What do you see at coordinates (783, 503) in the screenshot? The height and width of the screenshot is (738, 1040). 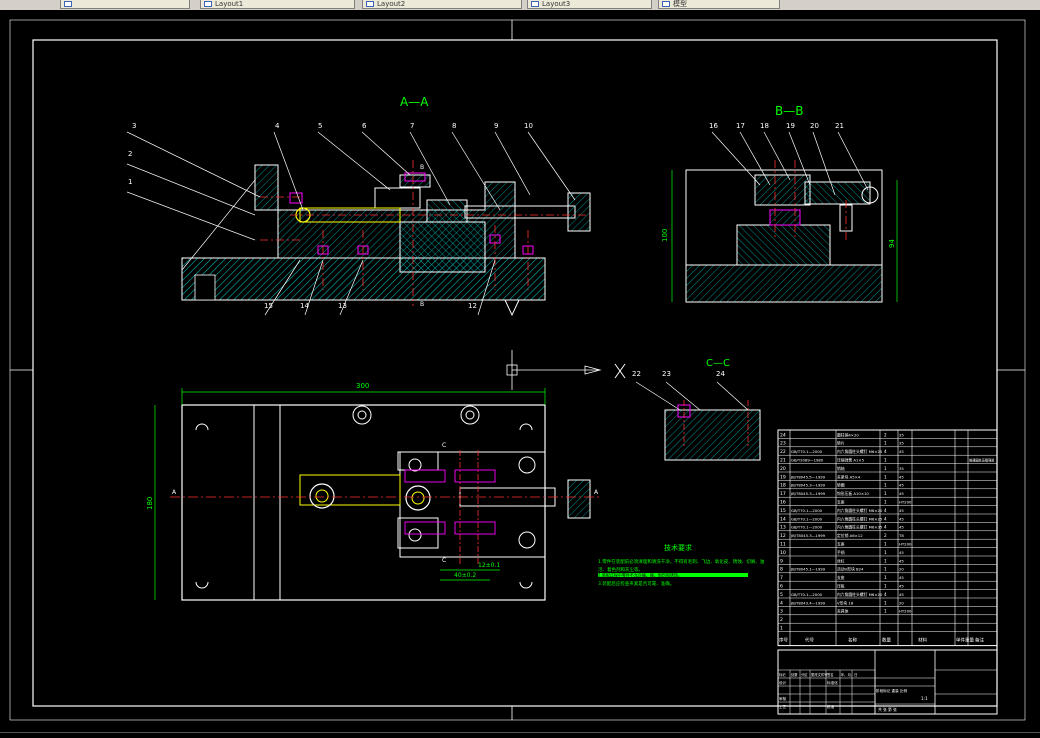 I see `bom-no: 16` at bounding box center [783, 503].